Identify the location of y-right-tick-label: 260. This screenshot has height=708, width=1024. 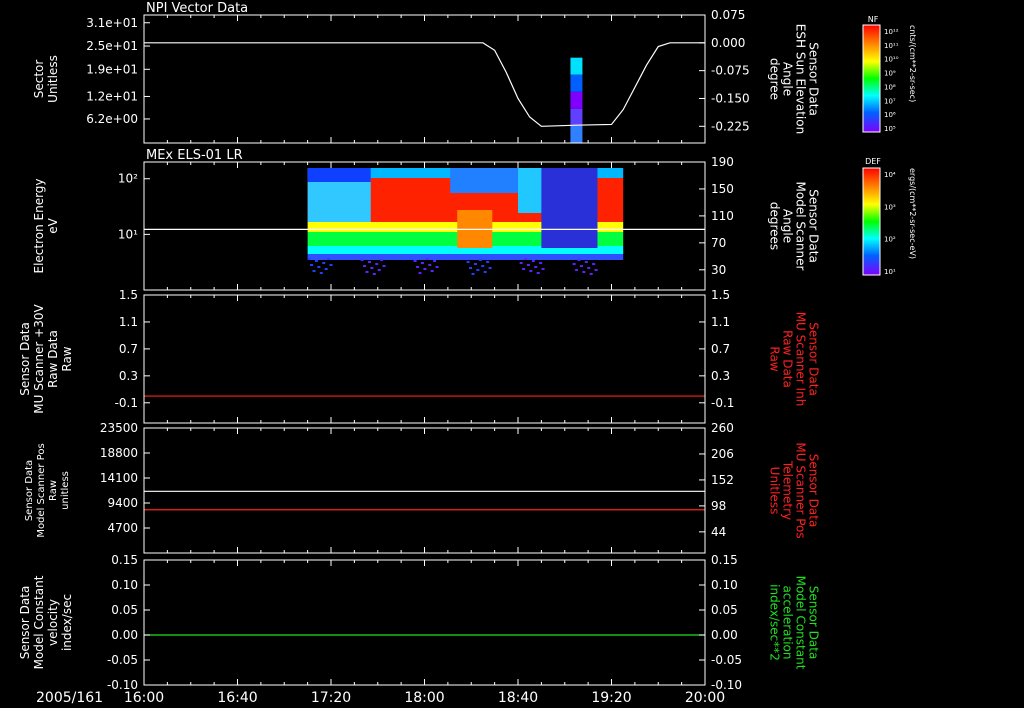
(722, 428).